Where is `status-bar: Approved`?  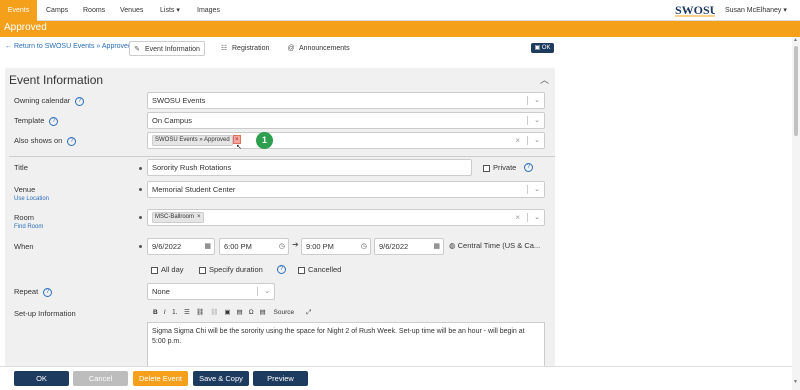 status-bar: Approved is located at coordinates (400, 29).